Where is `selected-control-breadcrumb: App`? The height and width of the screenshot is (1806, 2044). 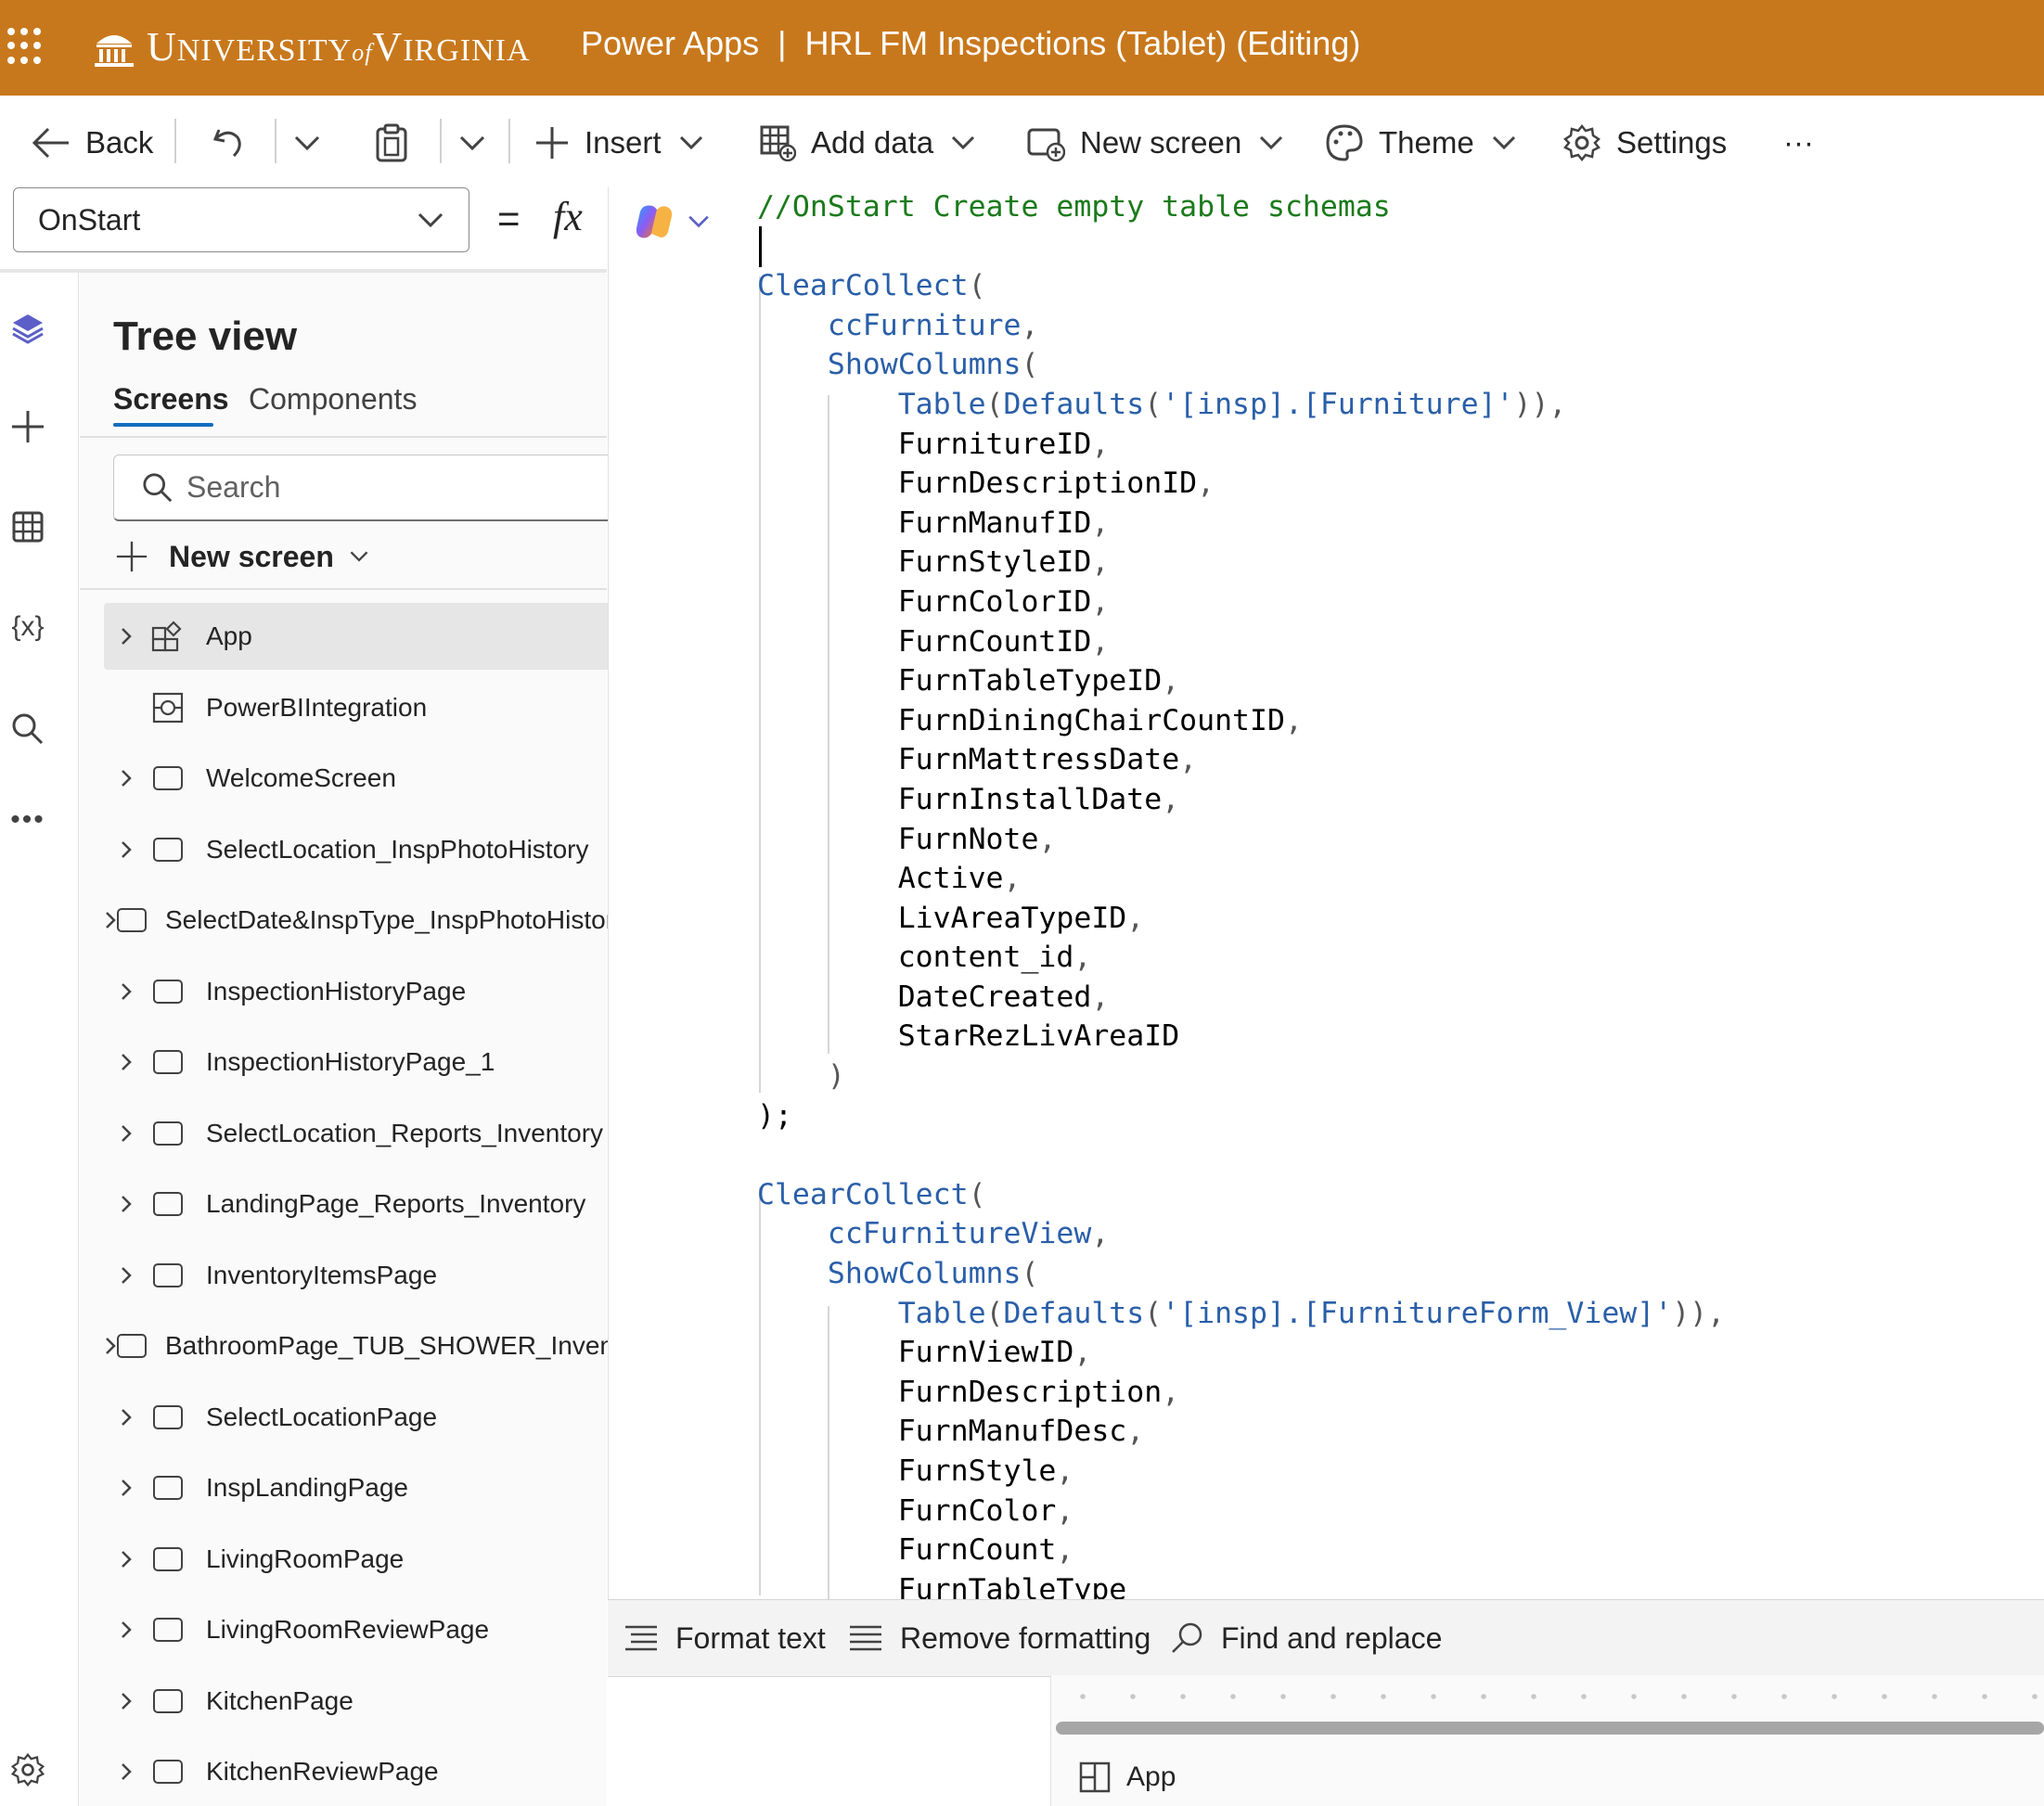
selected-control-breadcrumb: App is located at coordinates (1127, 1777).